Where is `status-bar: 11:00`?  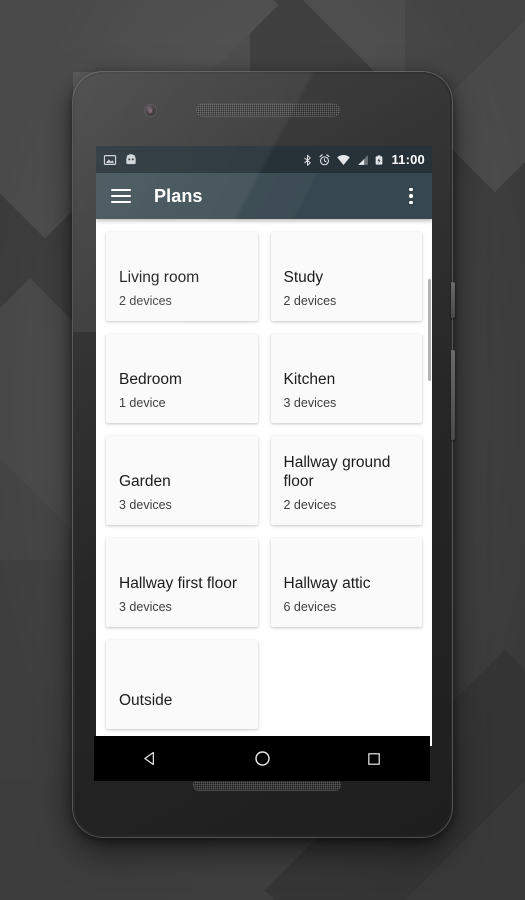 status-bar: 11:00 is located at coordinates (264, 159).